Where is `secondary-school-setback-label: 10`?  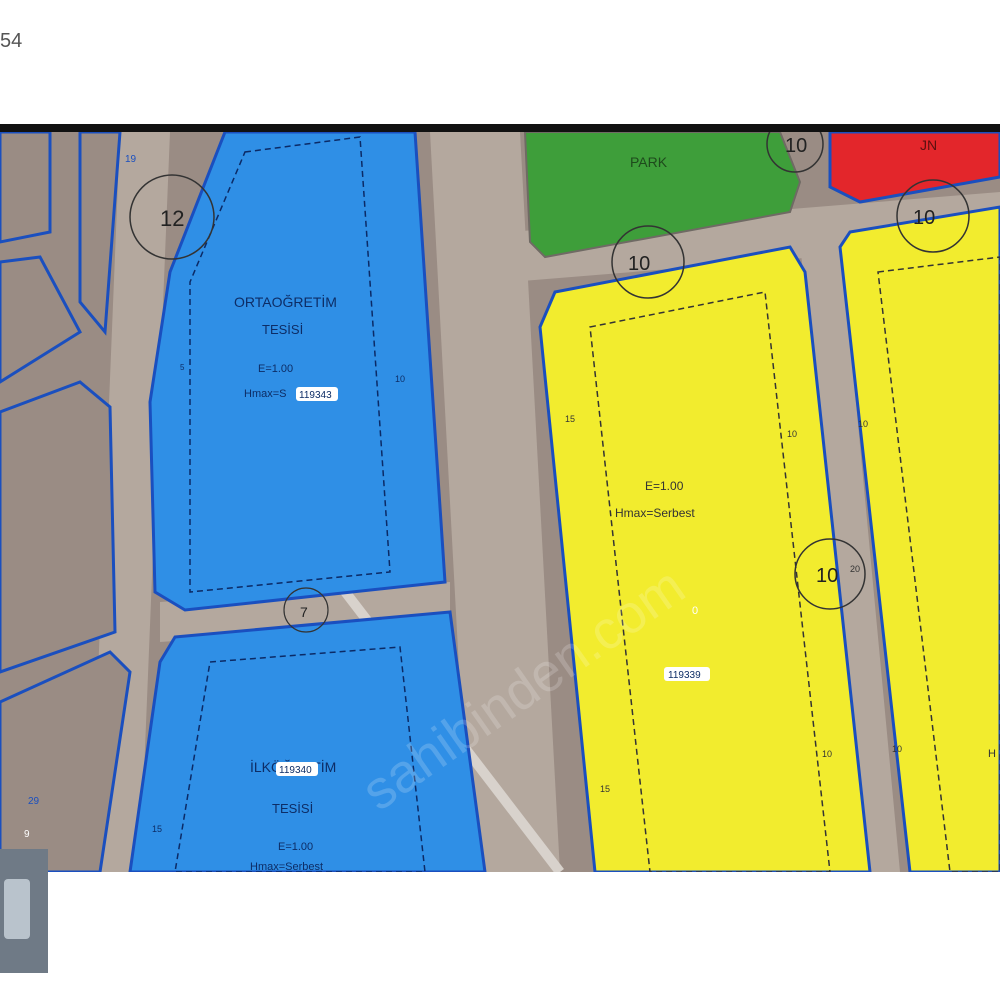
secondary-school-setback-label: 10 is located at coordinates (400, 379).